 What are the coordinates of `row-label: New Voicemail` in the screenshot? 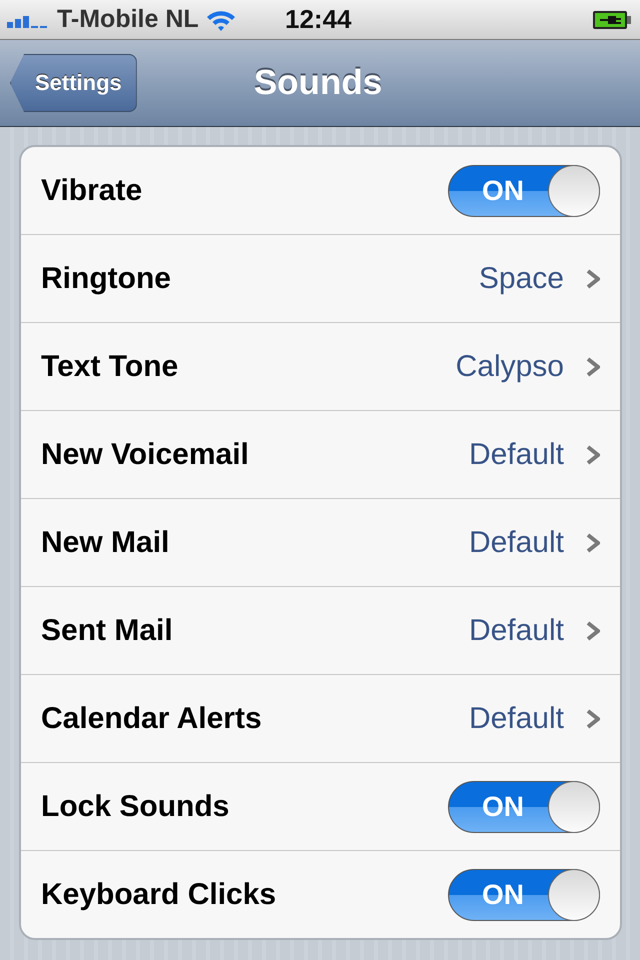 It's located at (145, 455).